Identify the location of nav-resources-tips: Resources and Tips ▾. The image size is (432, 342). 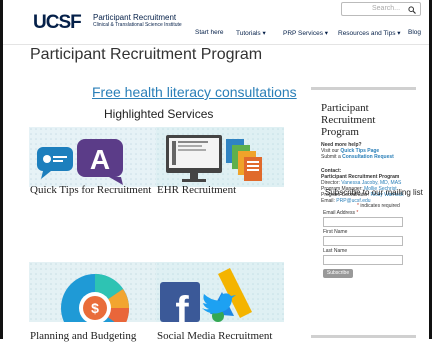
(369, 33).